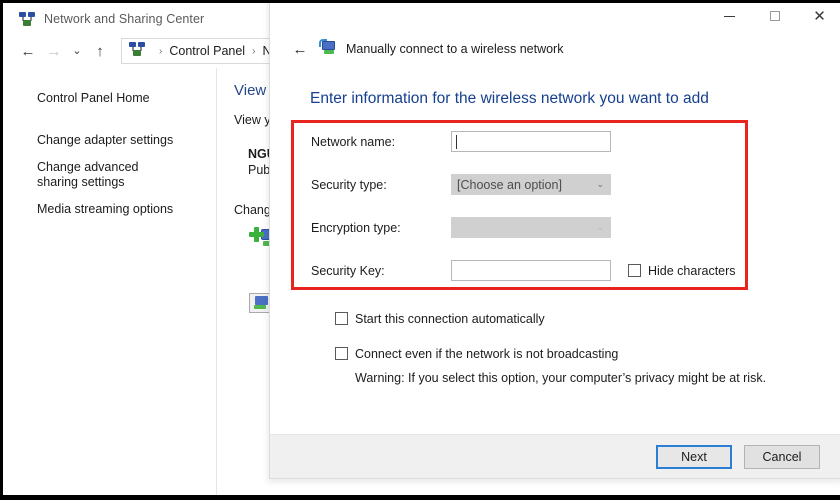  I want to click on hide-characters-checkbox, so click(634, 270).